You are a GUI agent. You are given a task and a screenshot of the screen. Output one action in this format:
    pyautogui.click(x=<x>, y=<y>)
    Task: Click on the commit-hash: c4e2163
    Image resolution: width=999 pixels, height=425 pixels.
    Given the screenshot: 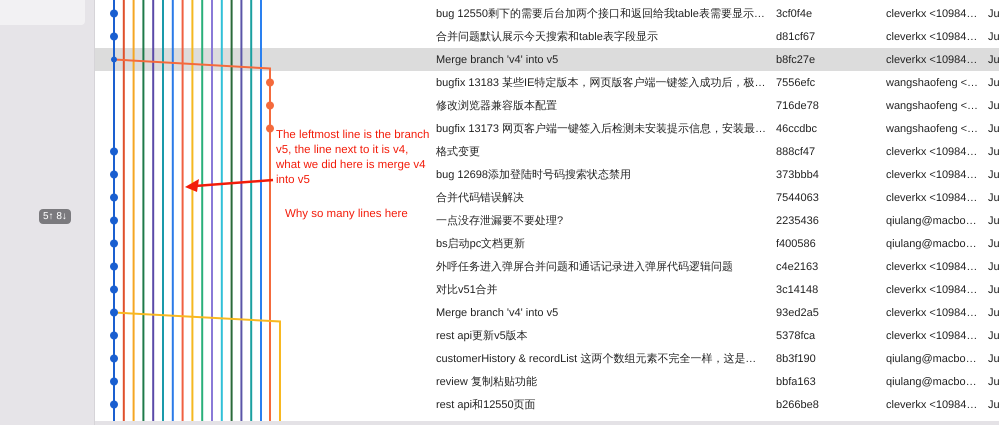 What is the action you would take?
    pyautogui.click(x=798, y=266)
    